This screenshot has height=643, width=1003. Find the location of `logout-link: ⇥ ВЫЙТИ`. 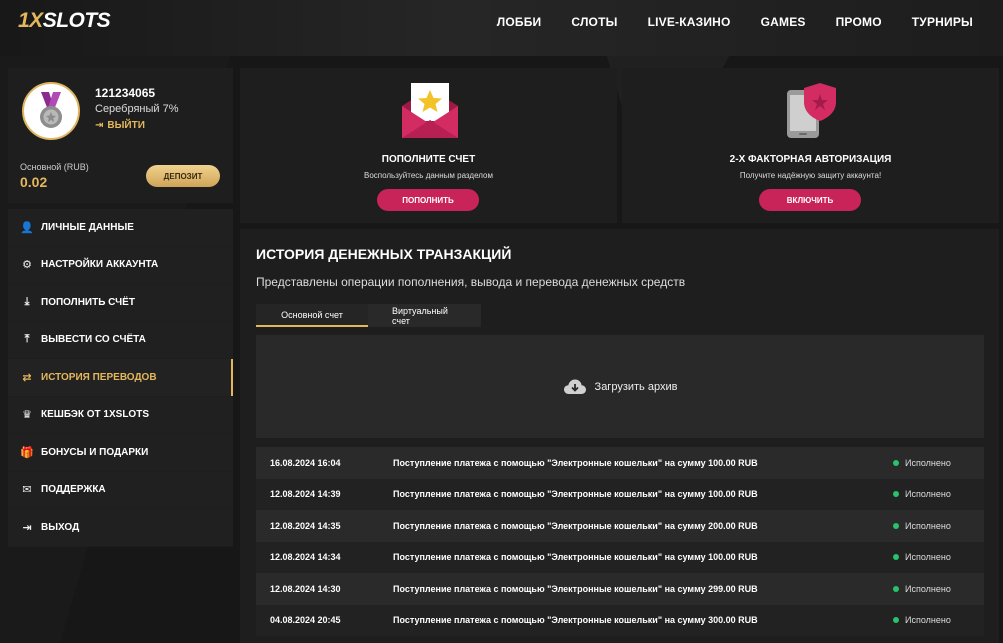

logout-link: ⇥ ВЫЙТИ is located at coordinates (120, 125).